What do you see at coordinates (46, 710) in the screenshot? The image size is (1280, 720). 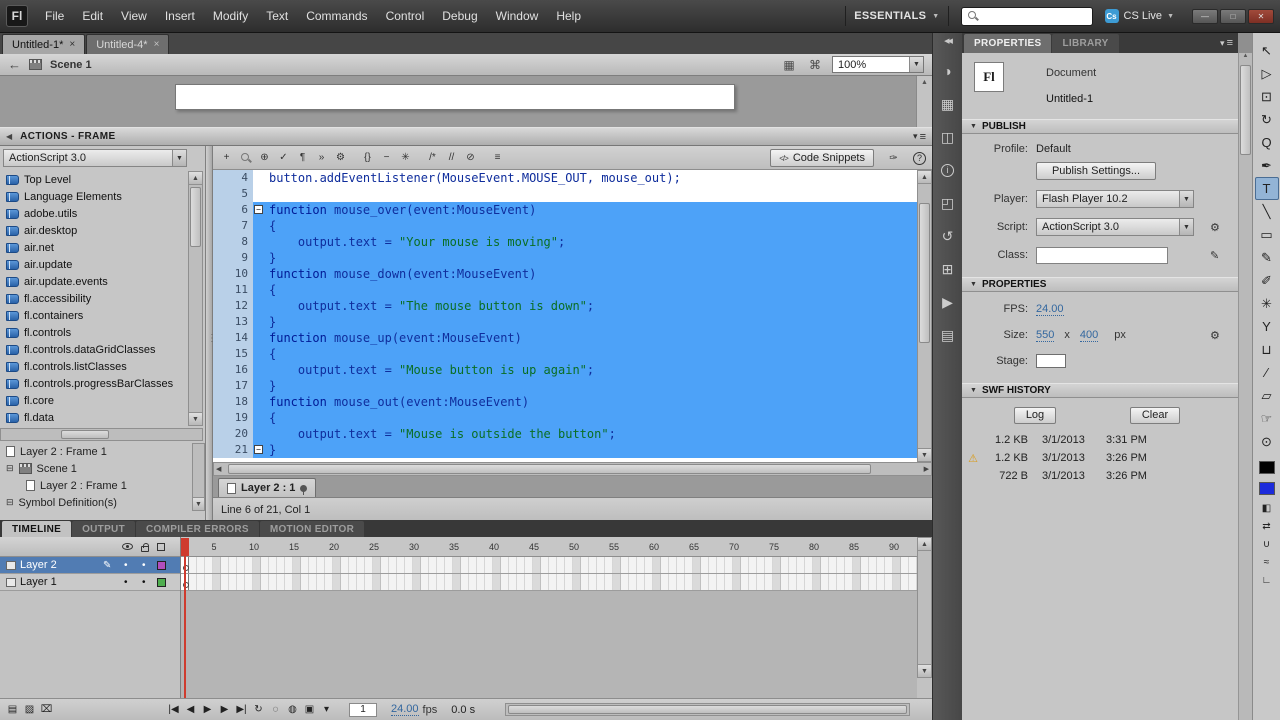 I see `delete-layer-icon: ⌧` at bounding box center [46, 710].